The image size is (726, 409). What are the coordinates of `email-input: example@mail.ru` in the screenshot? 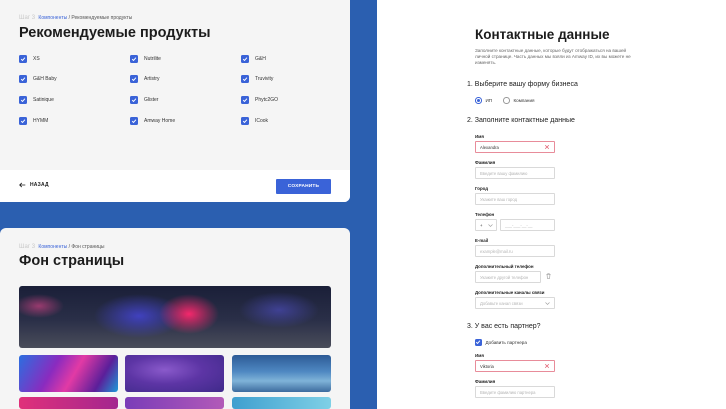 It's located at (515, 251).